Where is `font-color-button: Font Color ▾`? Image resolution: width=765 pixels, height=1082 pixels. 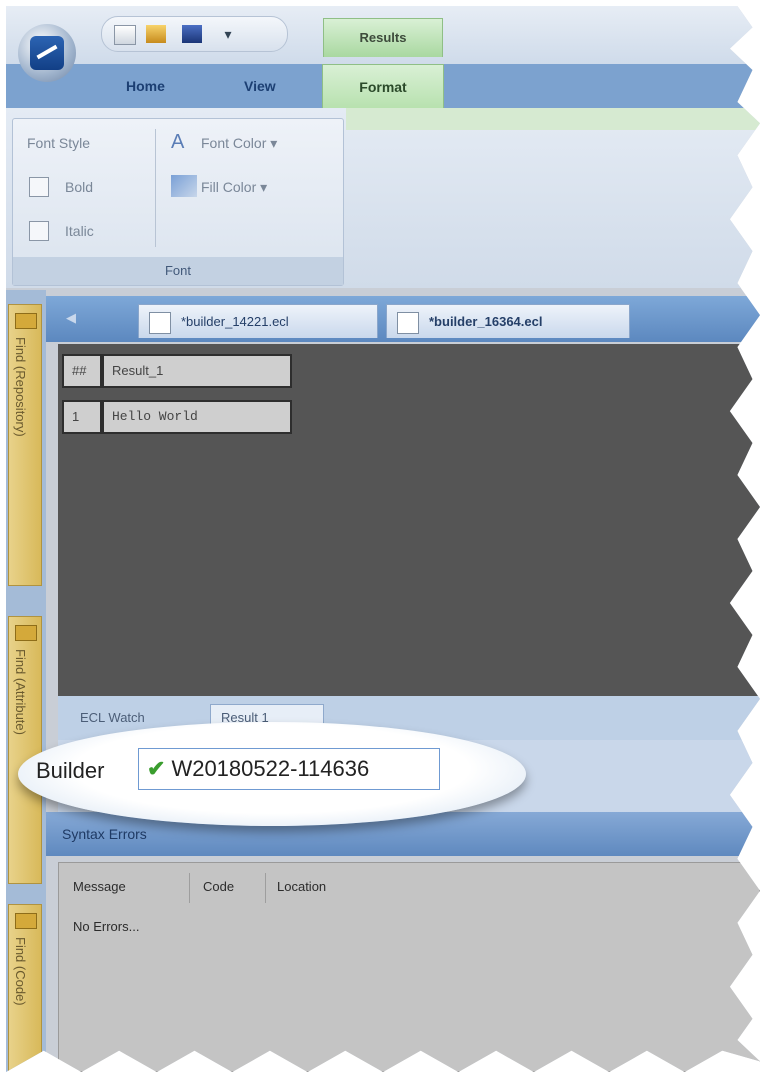 font-color-button: Font Color ▾ is located at coordinates (239, 143).